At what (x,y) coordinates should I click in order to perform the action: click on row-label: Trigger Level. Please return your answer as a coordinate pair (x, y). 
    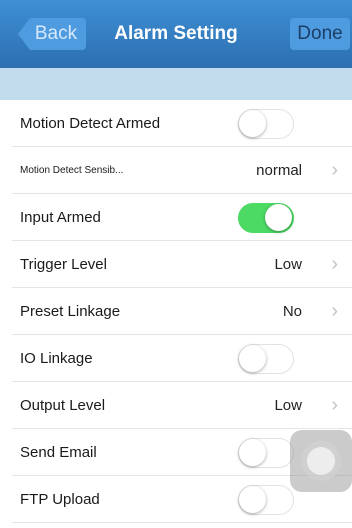
    Looking at the image, I should click on (63, 264).